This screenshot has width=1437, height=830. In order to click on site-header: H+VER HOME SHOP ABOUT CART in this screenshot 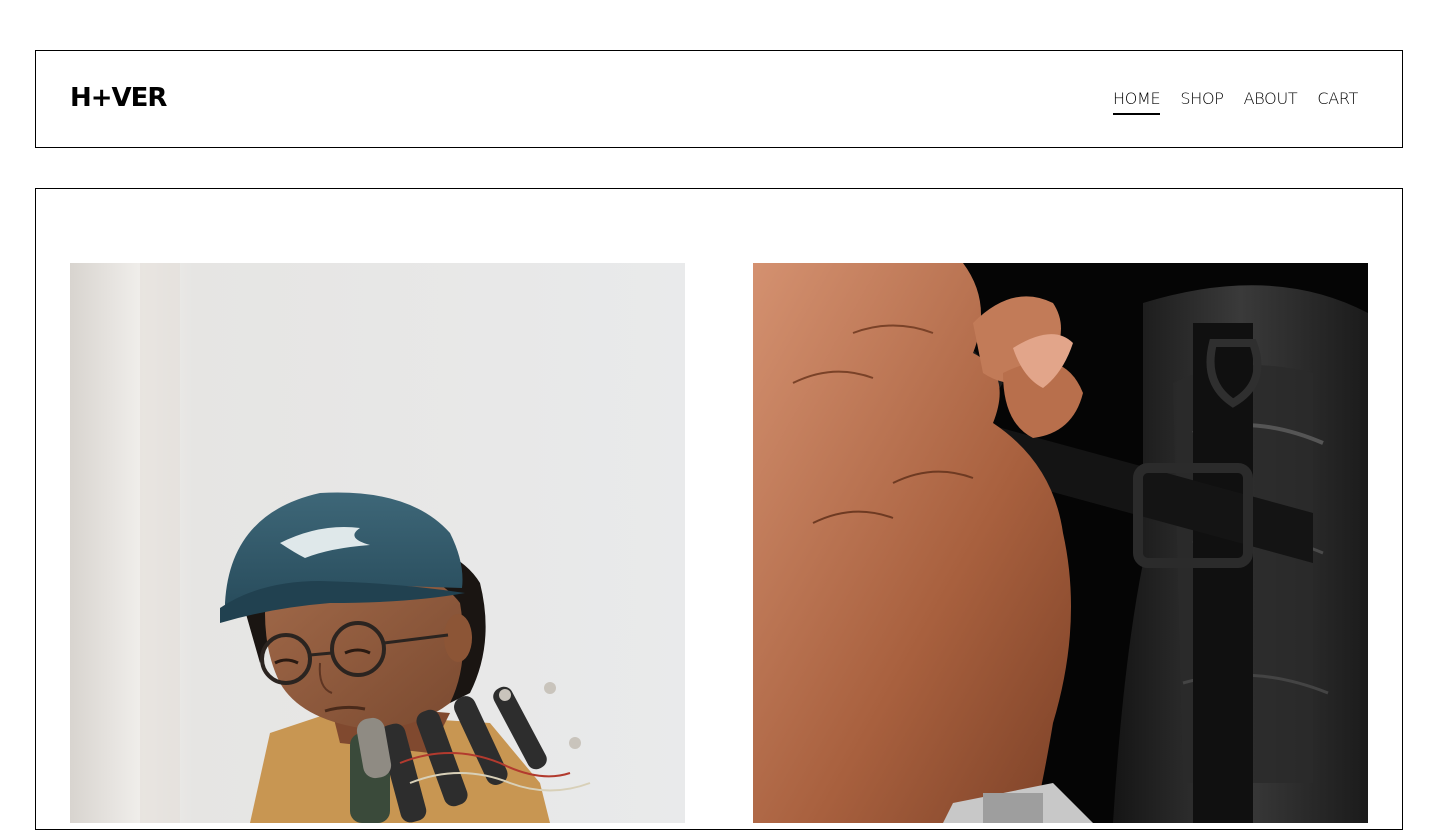, I will do `click(719, 99)`.